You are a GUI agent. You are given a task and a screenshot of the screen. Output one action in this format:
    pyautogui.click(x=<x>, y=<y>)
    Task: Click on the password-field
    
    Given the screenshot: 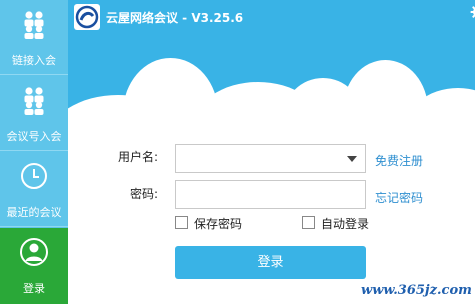 What is the action you would take?
    pyautogui.click(x=270, y=194)
    